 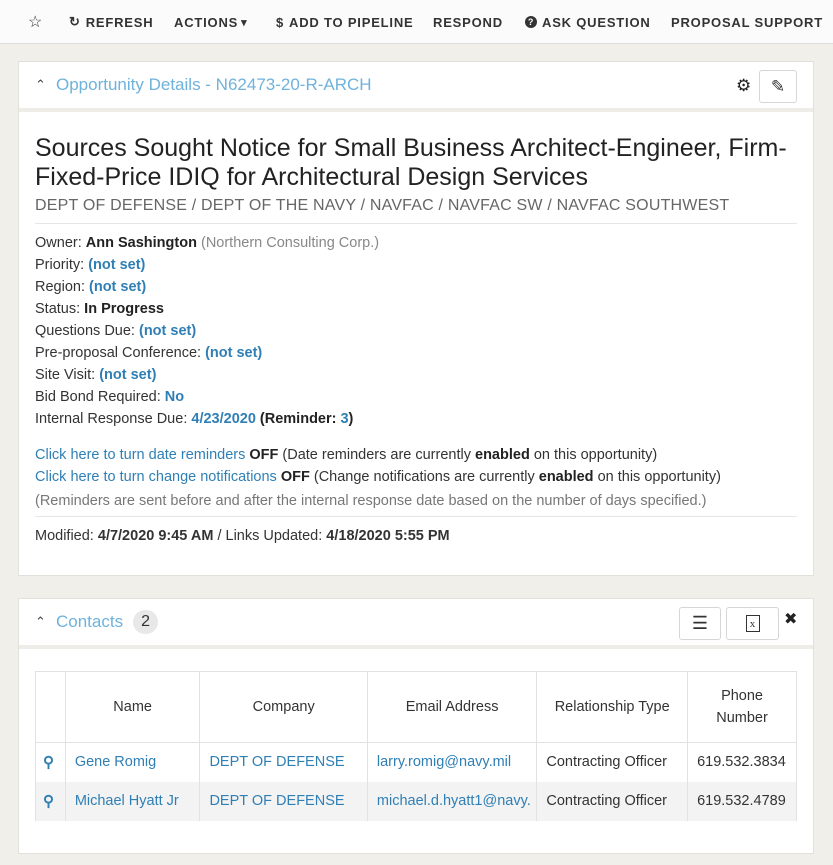 I want to click on column-header-name: Name, so click(x=132, y=707).